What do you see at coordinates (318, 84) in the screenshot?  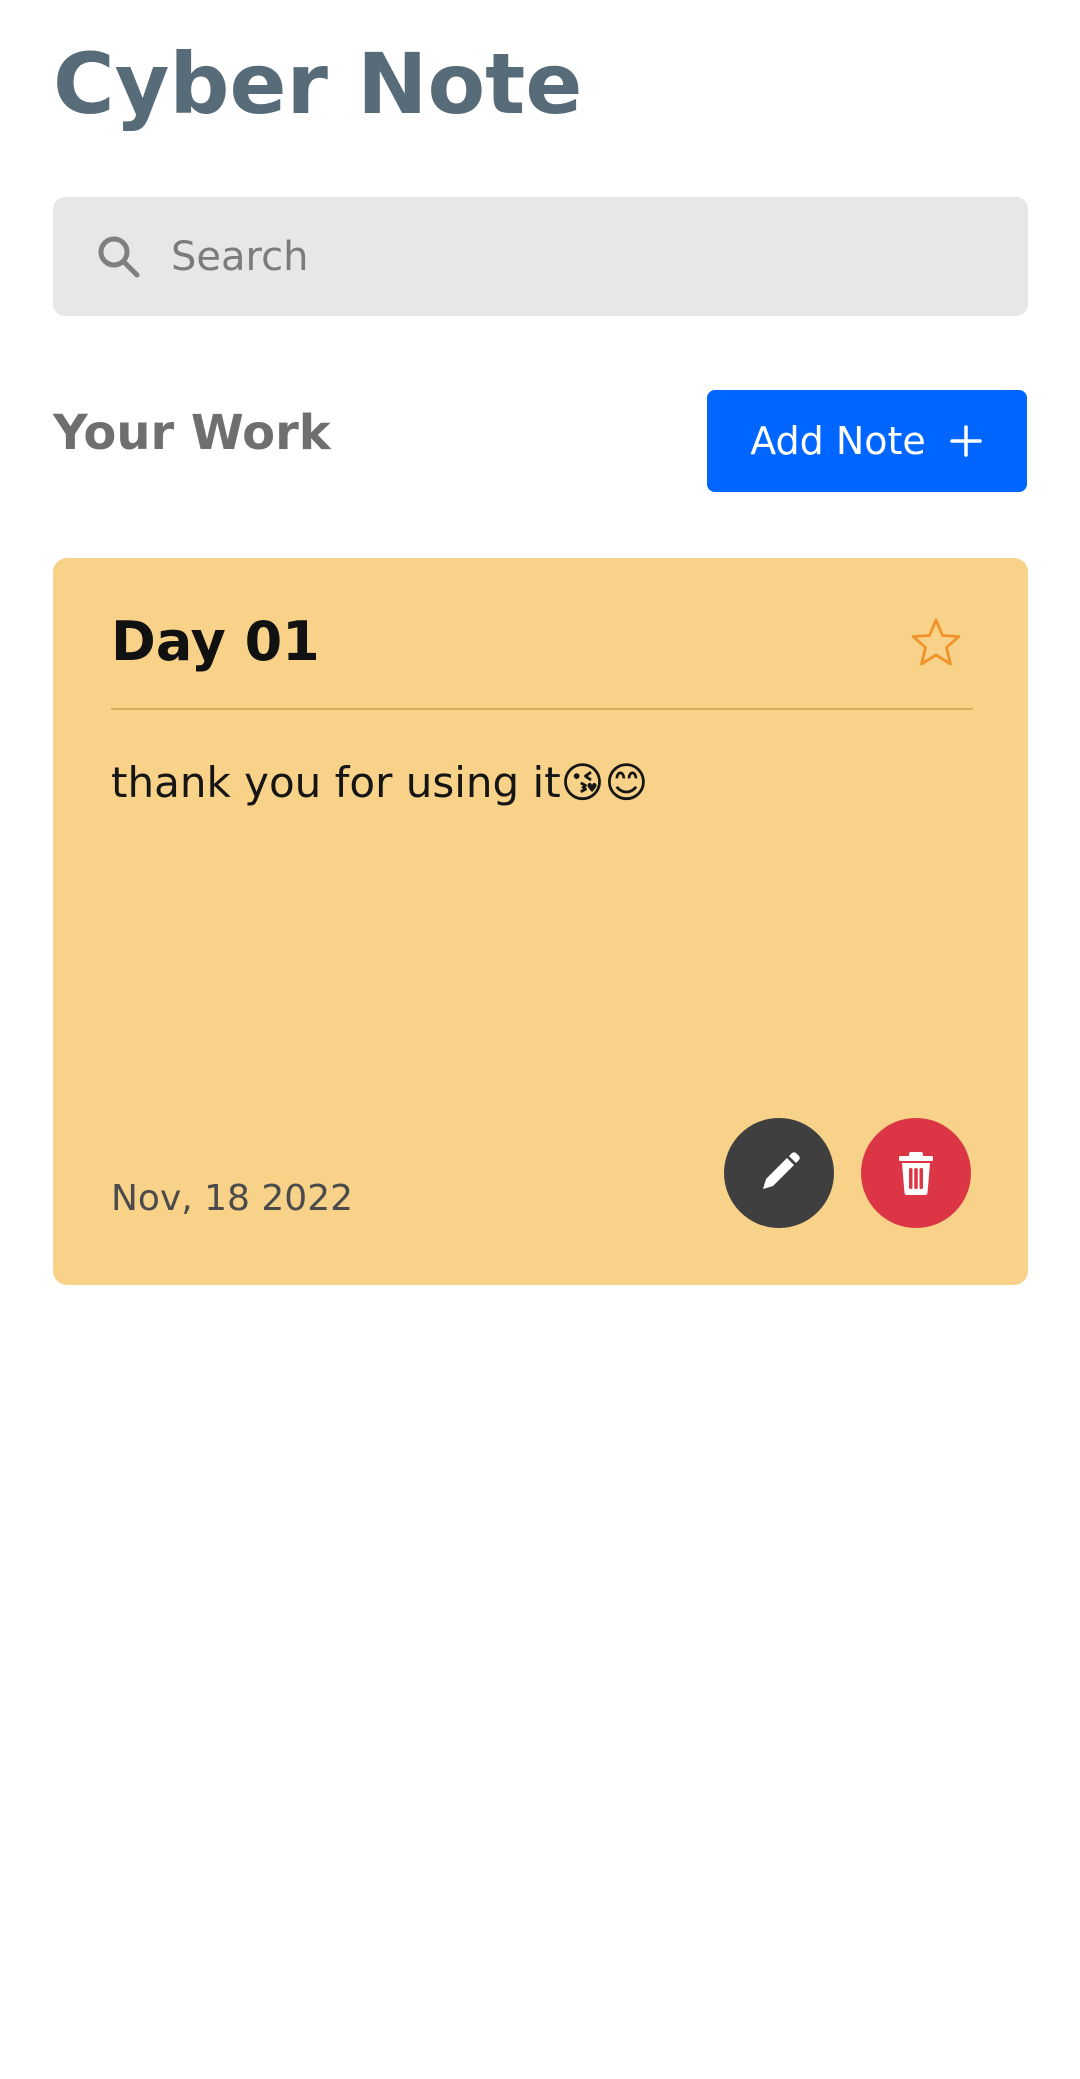 I see `app-title: Cyber Note` at bounding box center [318, 84].